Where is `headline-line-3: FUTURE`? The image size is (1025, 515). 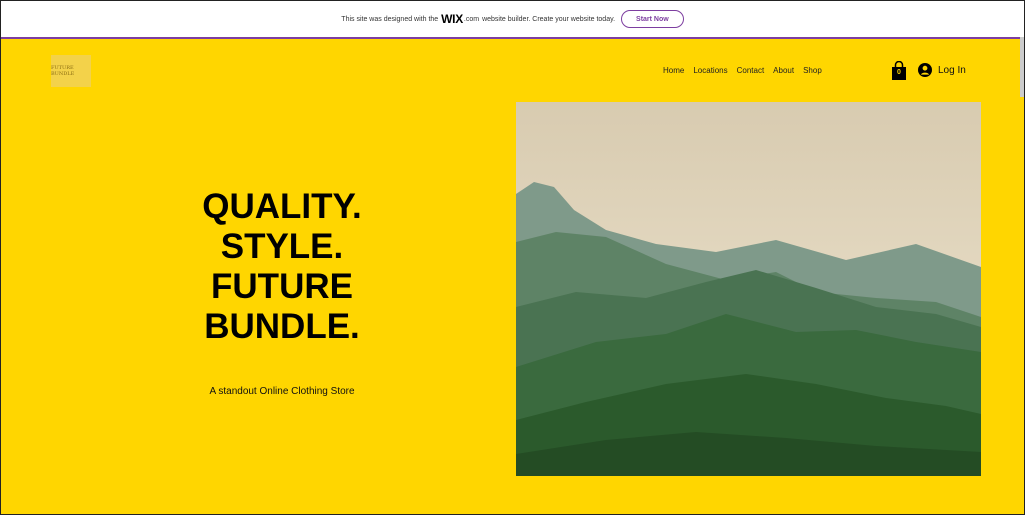 headline-line-3: FUTURE is located at coordinates (282, 286).